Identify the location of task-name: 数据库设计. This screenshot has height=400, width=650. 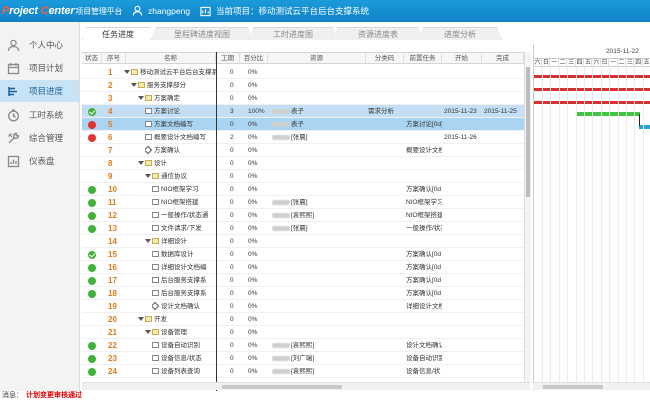
(184, 254).